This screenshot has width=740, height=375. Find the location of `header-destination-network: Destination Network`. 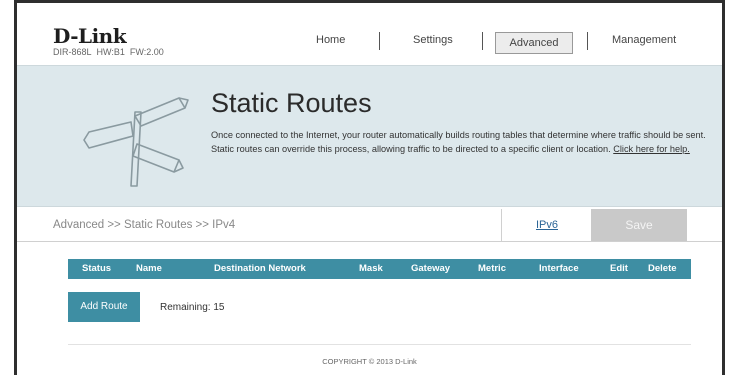

header-destination-network: Destination Network is located at coordinates (260, 268).